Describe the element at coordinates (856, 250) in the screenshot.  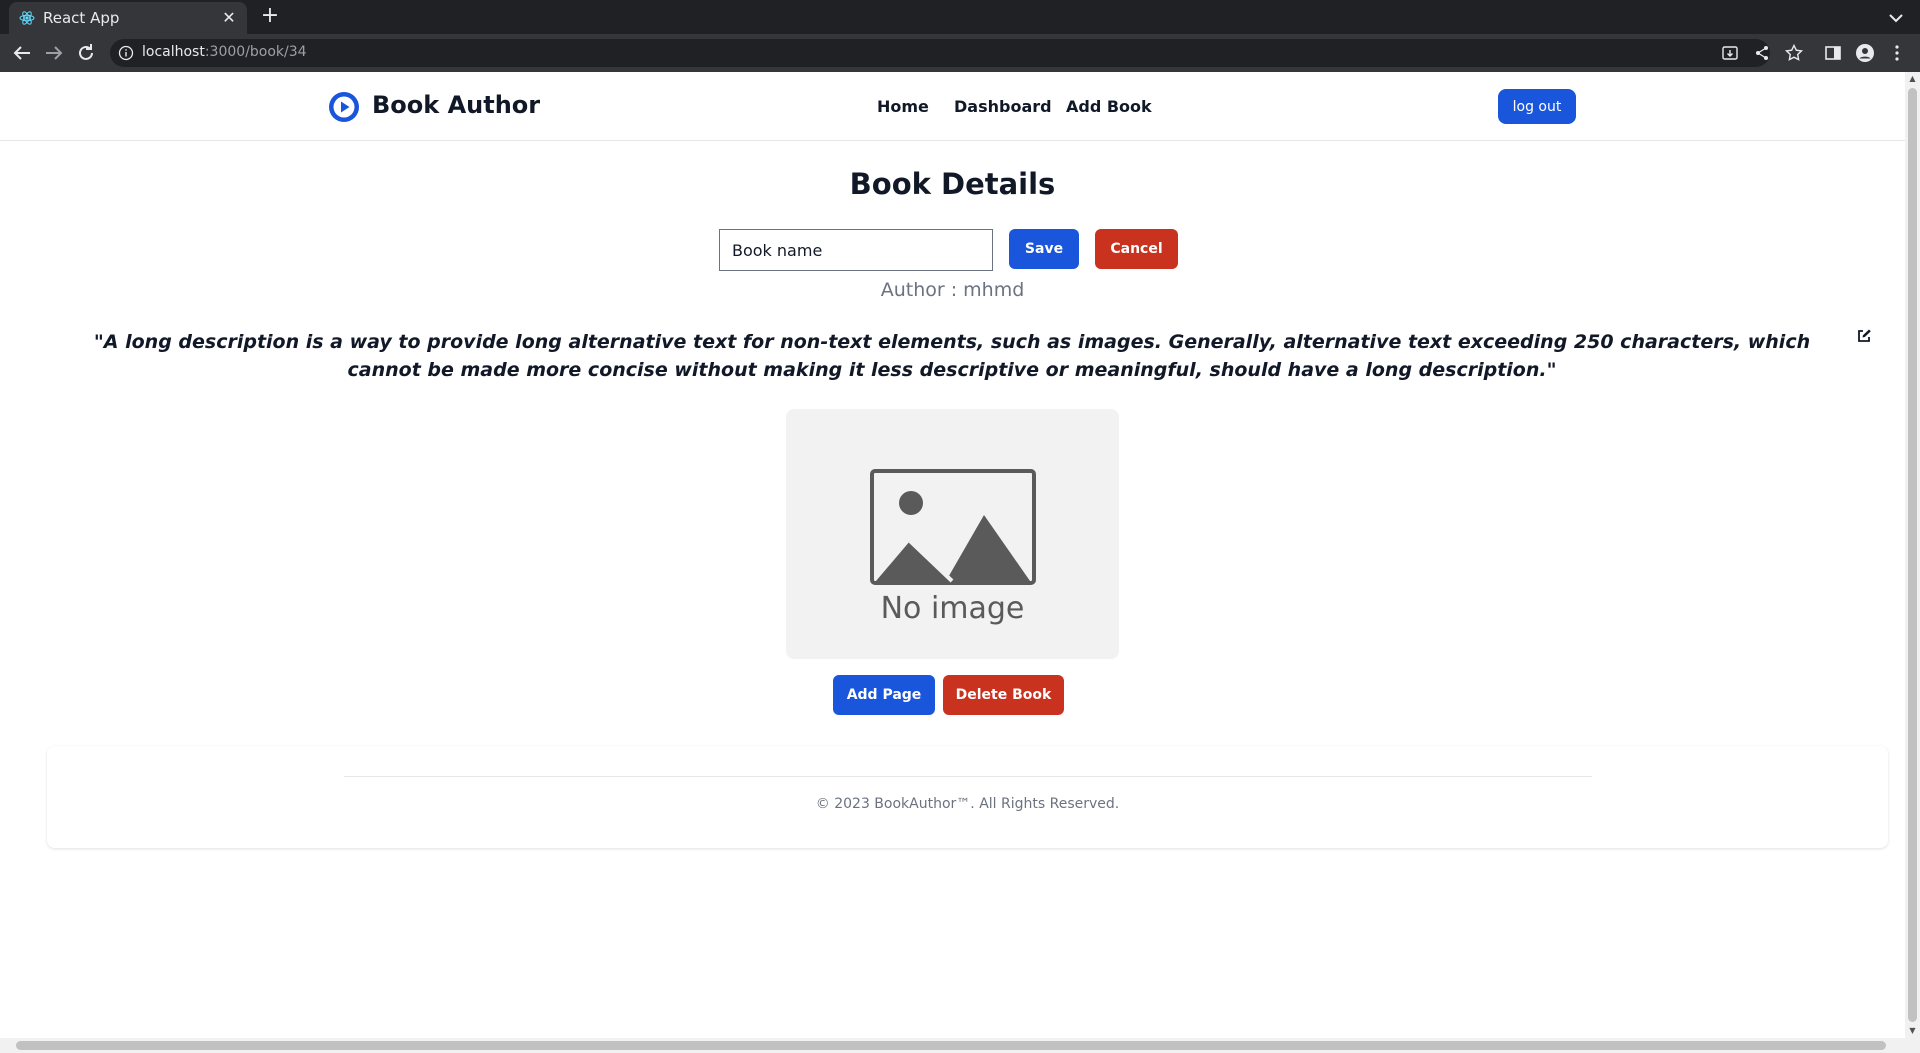
I see `book-name-input` at that location.